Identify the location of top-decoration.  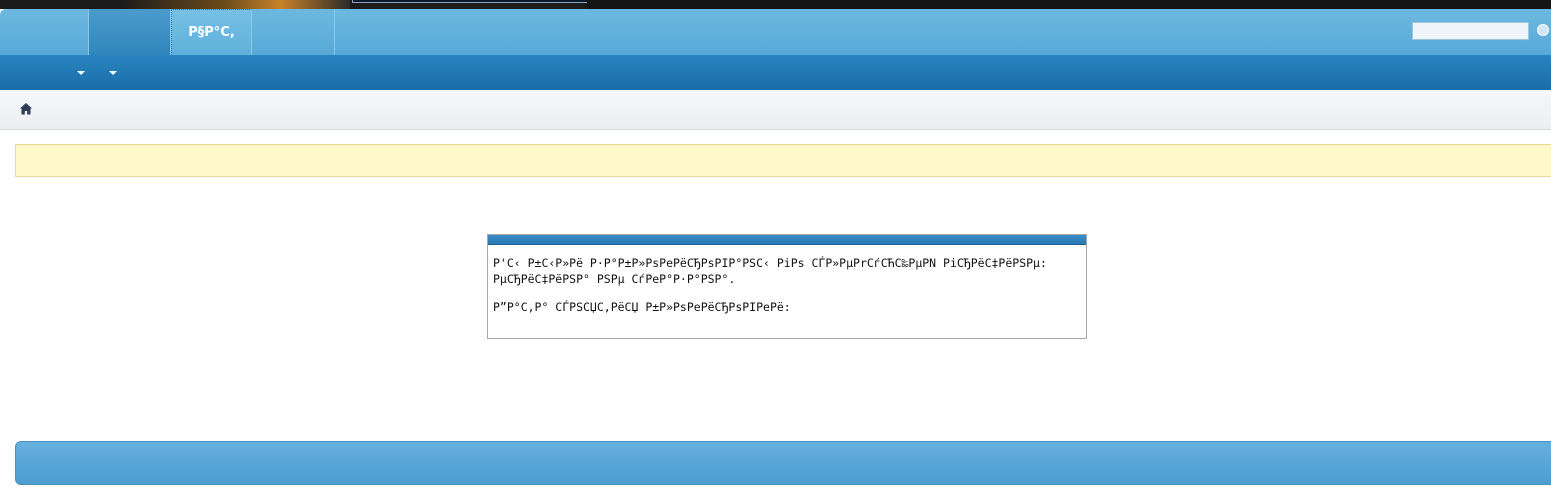
(235, 4).